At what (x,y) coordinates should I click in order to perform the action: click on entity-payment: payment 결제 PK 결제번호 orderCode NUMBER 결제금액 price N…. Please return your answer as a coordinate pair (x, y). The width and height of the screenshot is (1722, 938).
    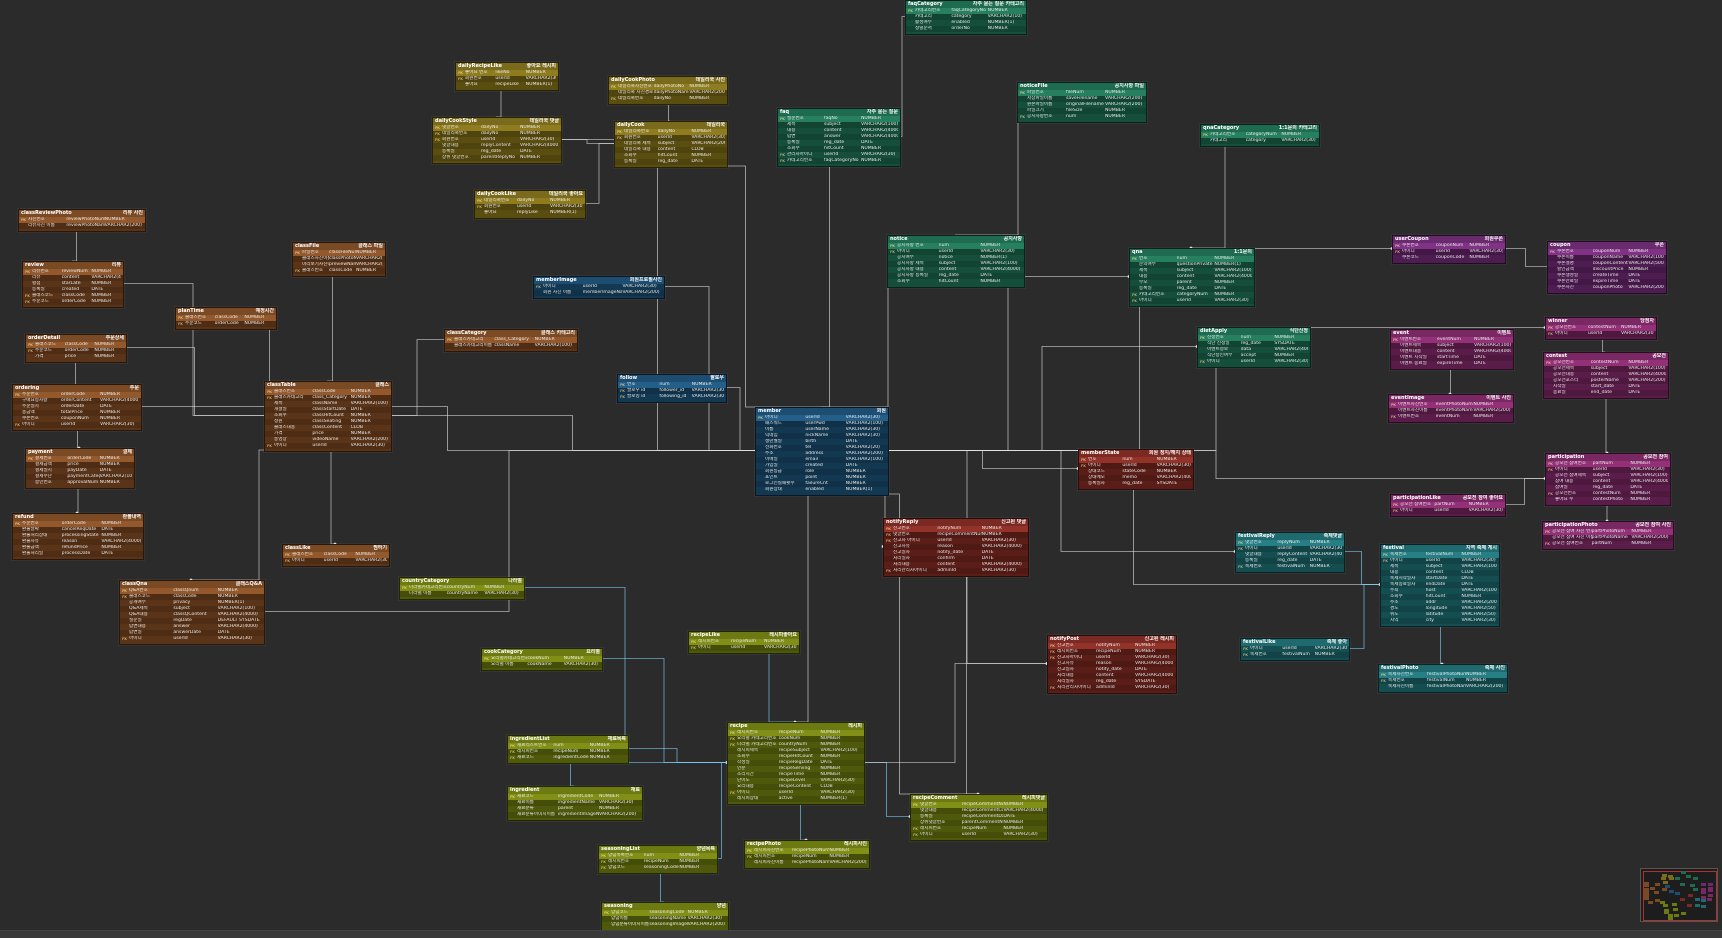
    Looking at the image, I should click on (80, 468).